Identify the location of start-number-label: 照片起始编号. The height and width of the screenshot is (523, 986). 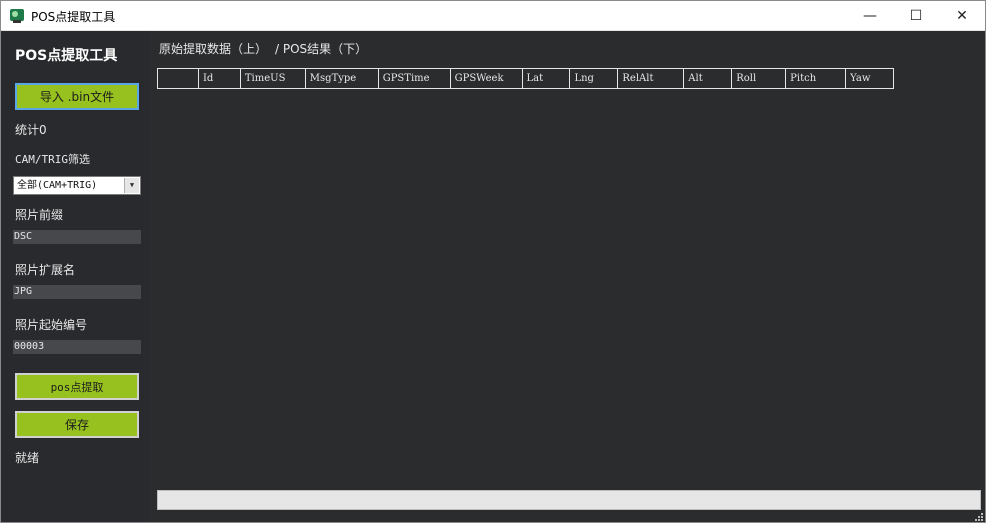
(51, 325).